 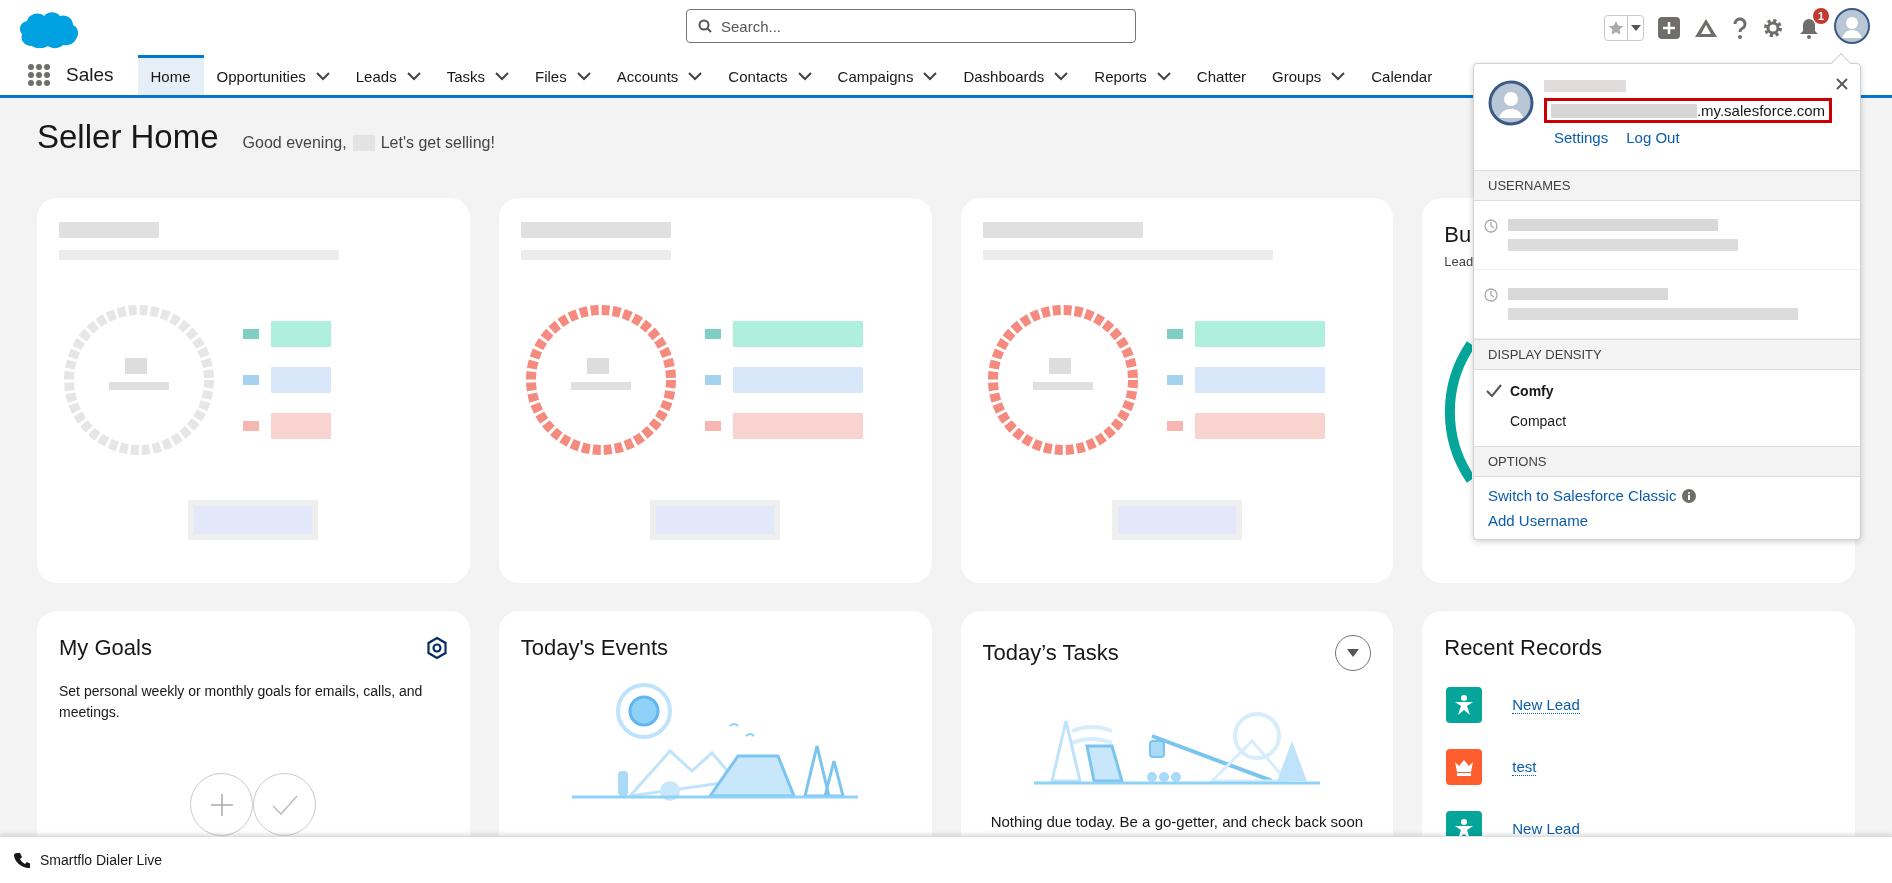 I want to click on nav-tab: Home, so click(x=170, y=75).